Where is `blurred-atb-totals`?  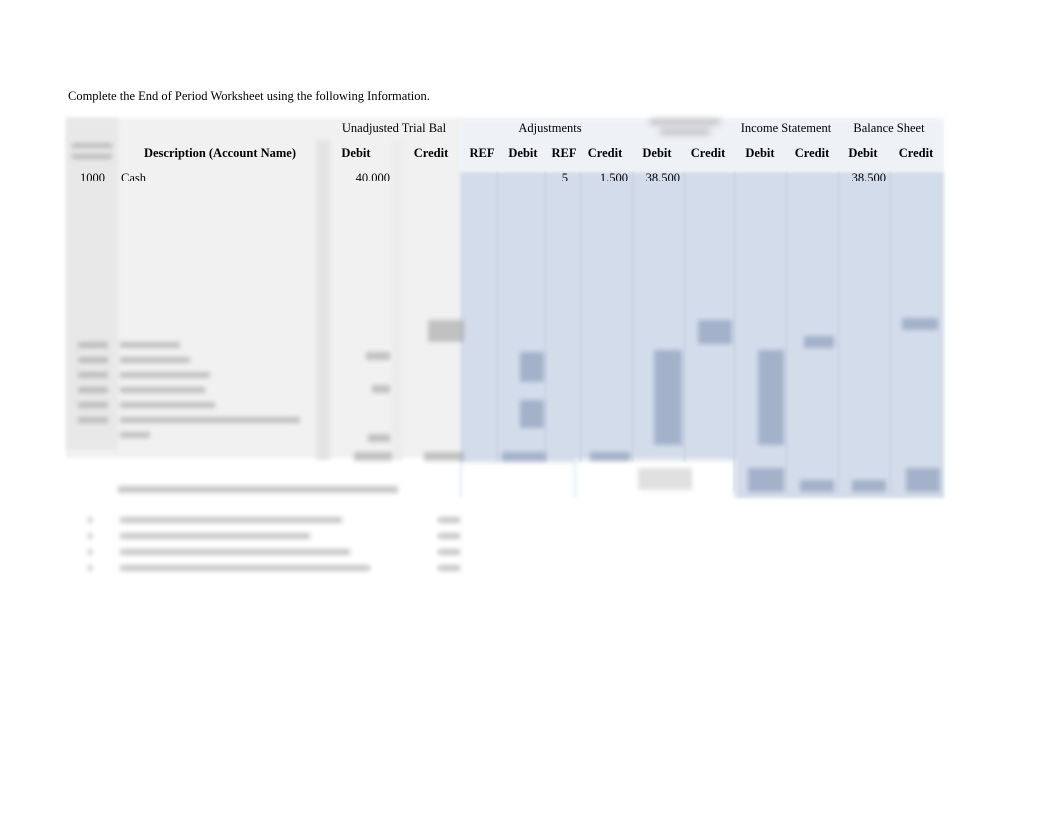 blurred-atb-totals is located at coordinates (665, 479).